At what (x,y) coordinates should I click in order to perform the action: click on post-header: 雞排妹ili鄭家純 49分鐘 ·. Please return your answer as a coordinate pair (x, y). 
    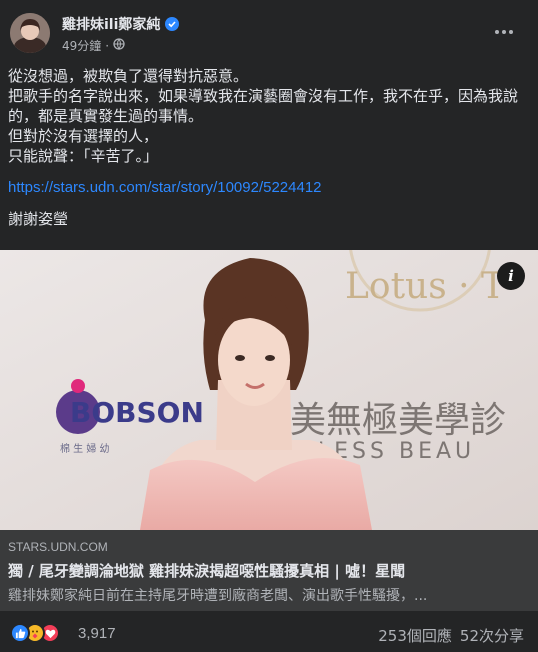
    Looking at the image, I should click on (269, 30).